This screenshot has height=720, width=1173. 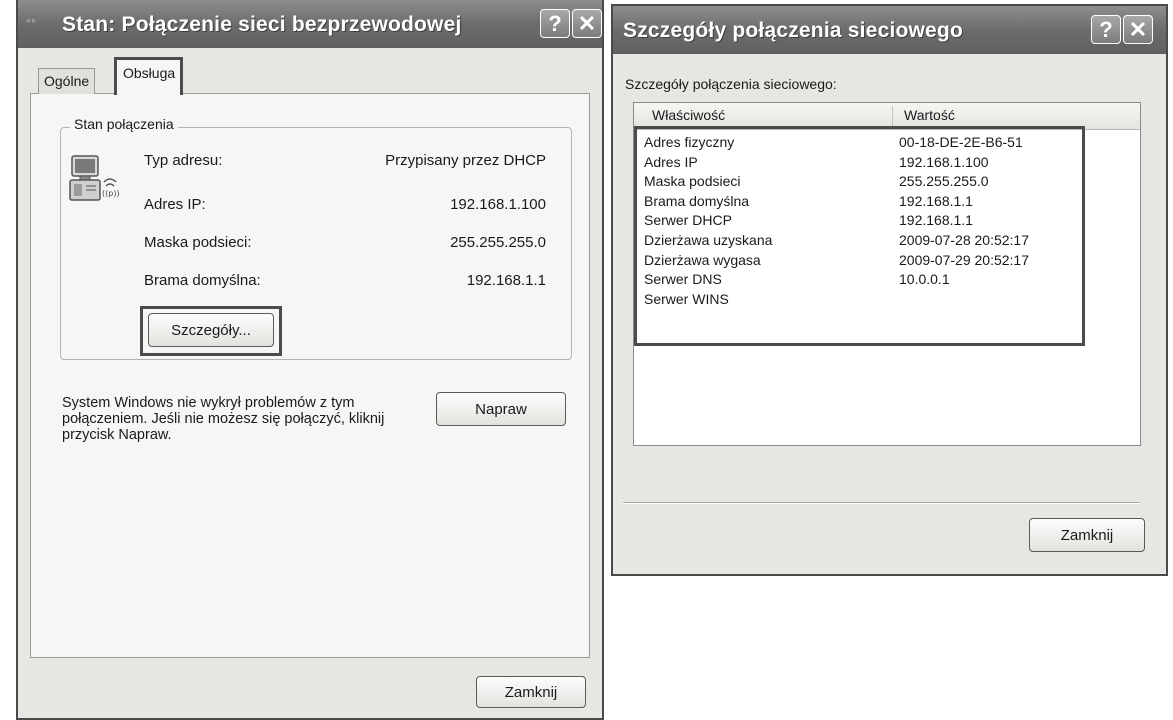 I want to click on repair-button: Napraw, so click(x=501, y=409).